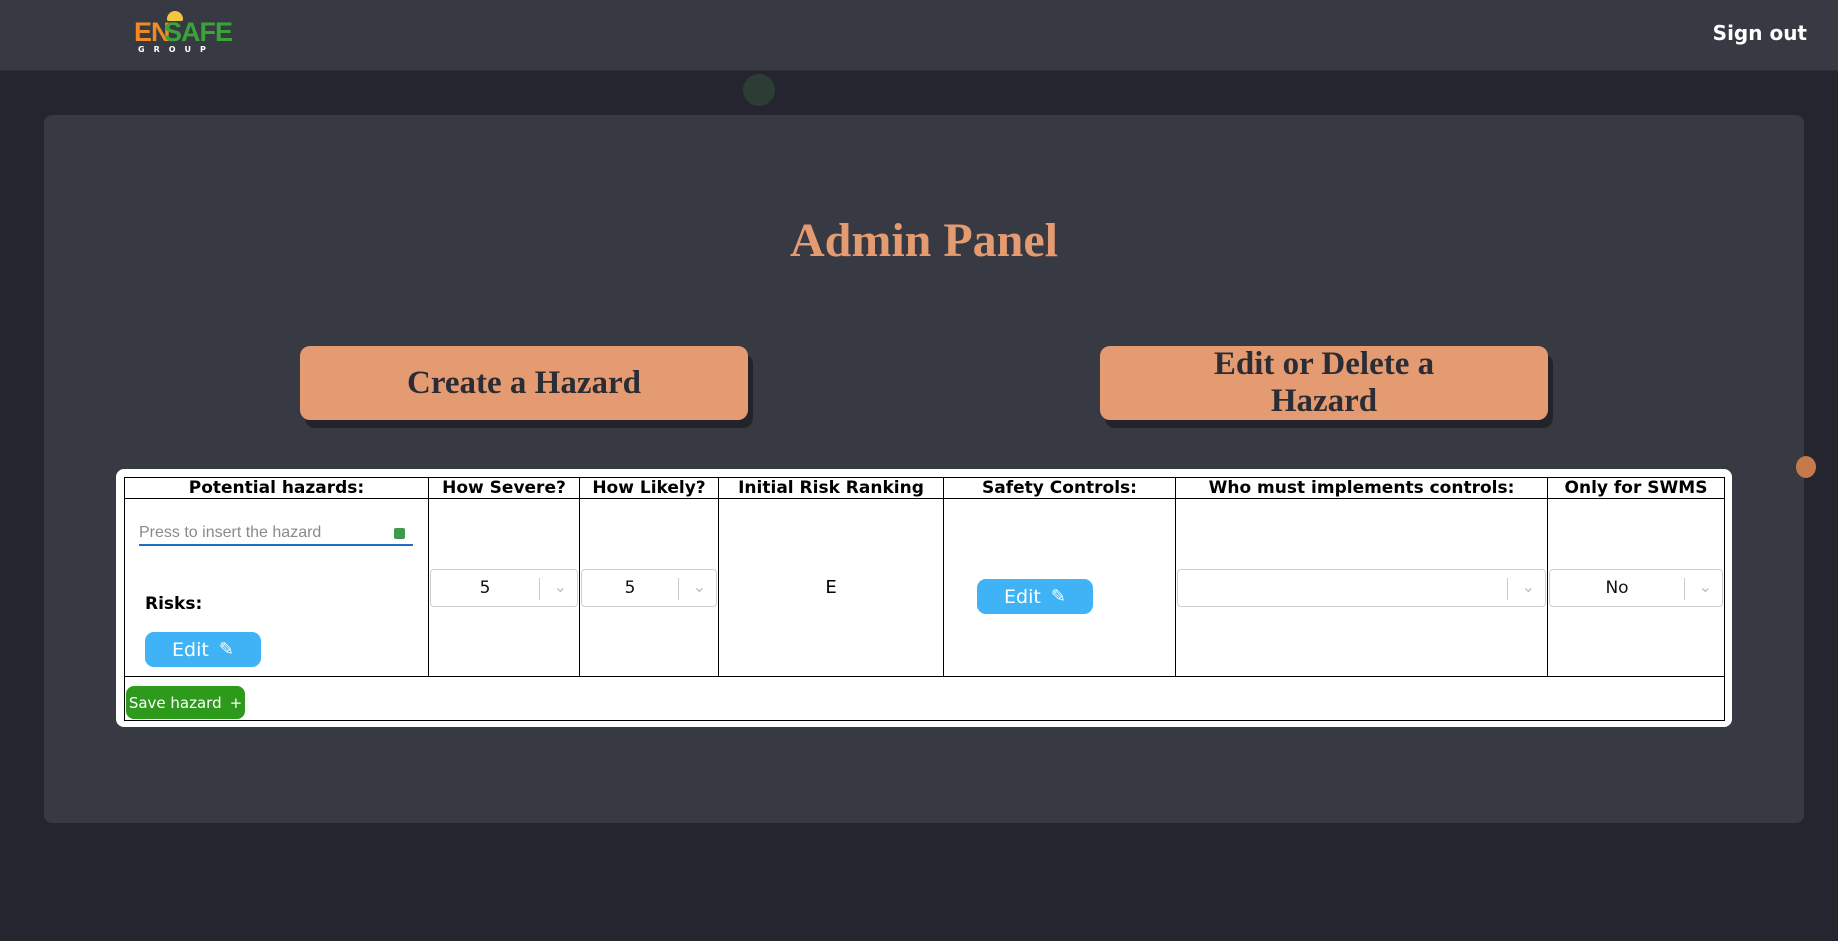  I want to click on col-header-safety-controls: Safety Controls:, so click(1059, 488).